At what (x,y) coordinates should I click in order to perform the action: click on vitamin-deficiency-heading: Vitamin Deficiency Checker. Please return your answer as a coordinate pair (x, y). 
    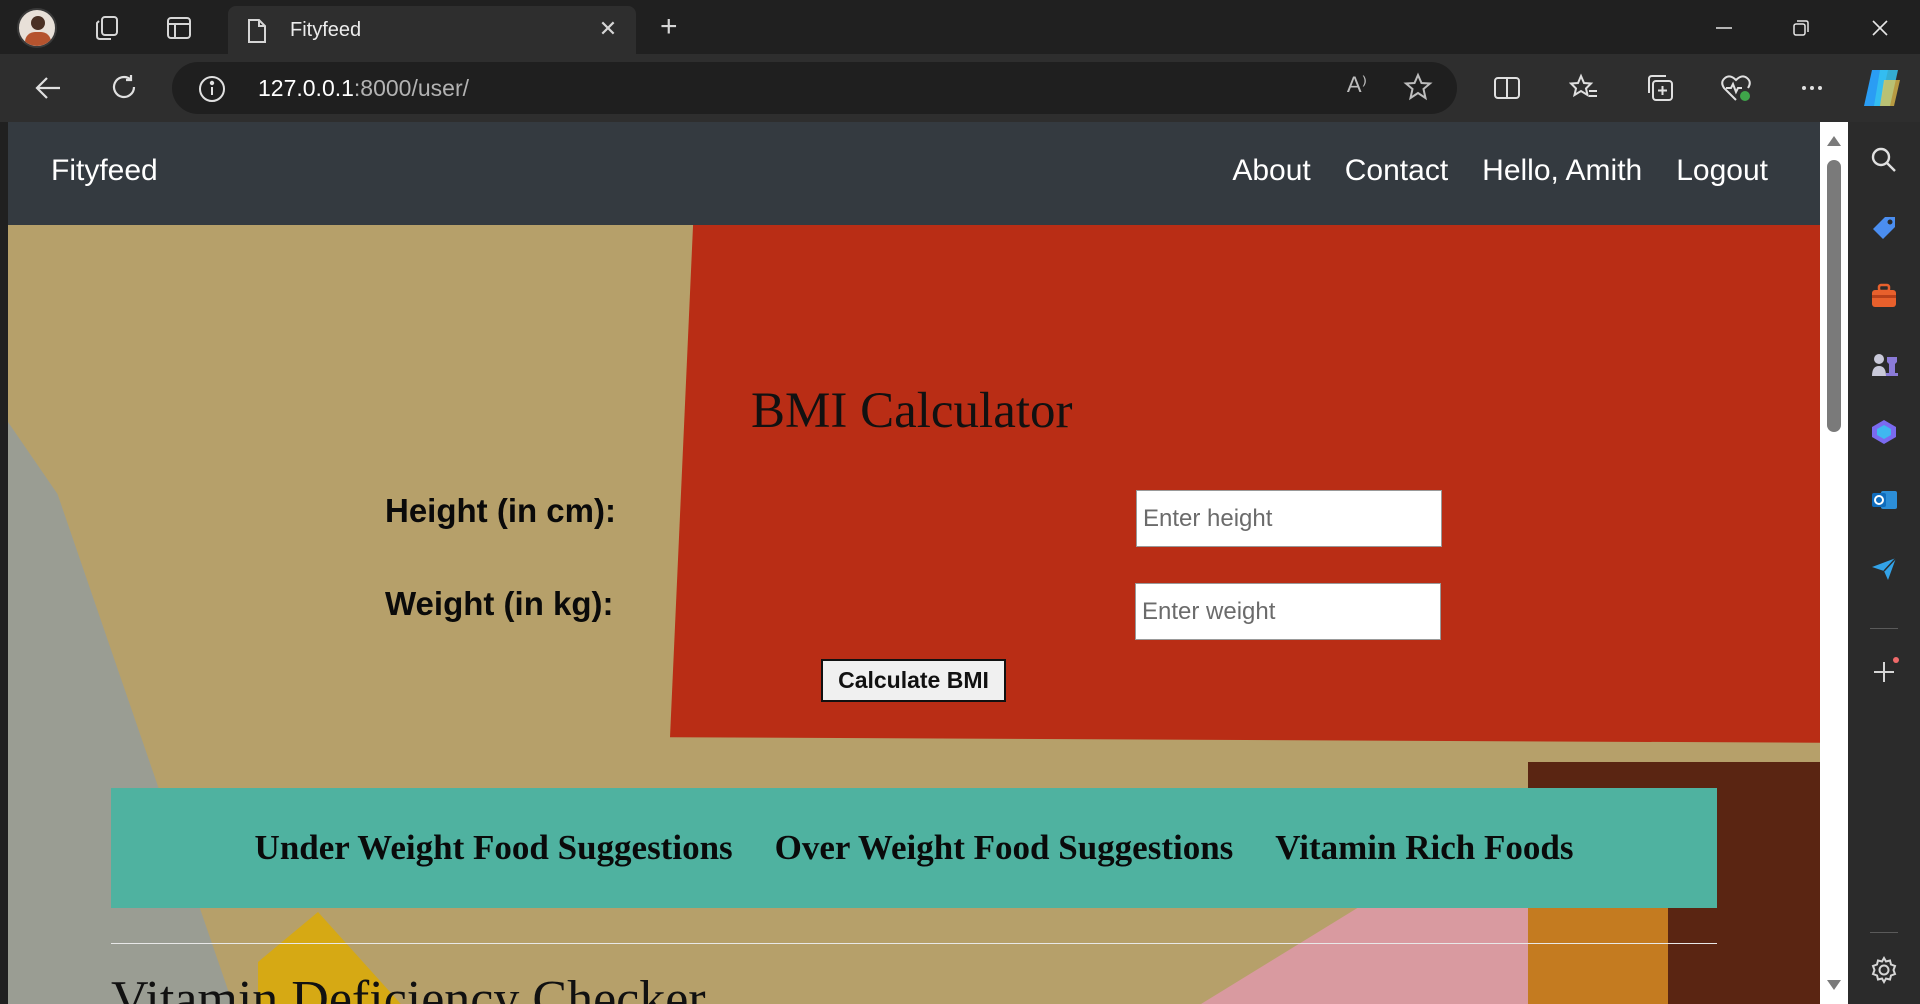
    Looking at the image, I should click on (408, 987).